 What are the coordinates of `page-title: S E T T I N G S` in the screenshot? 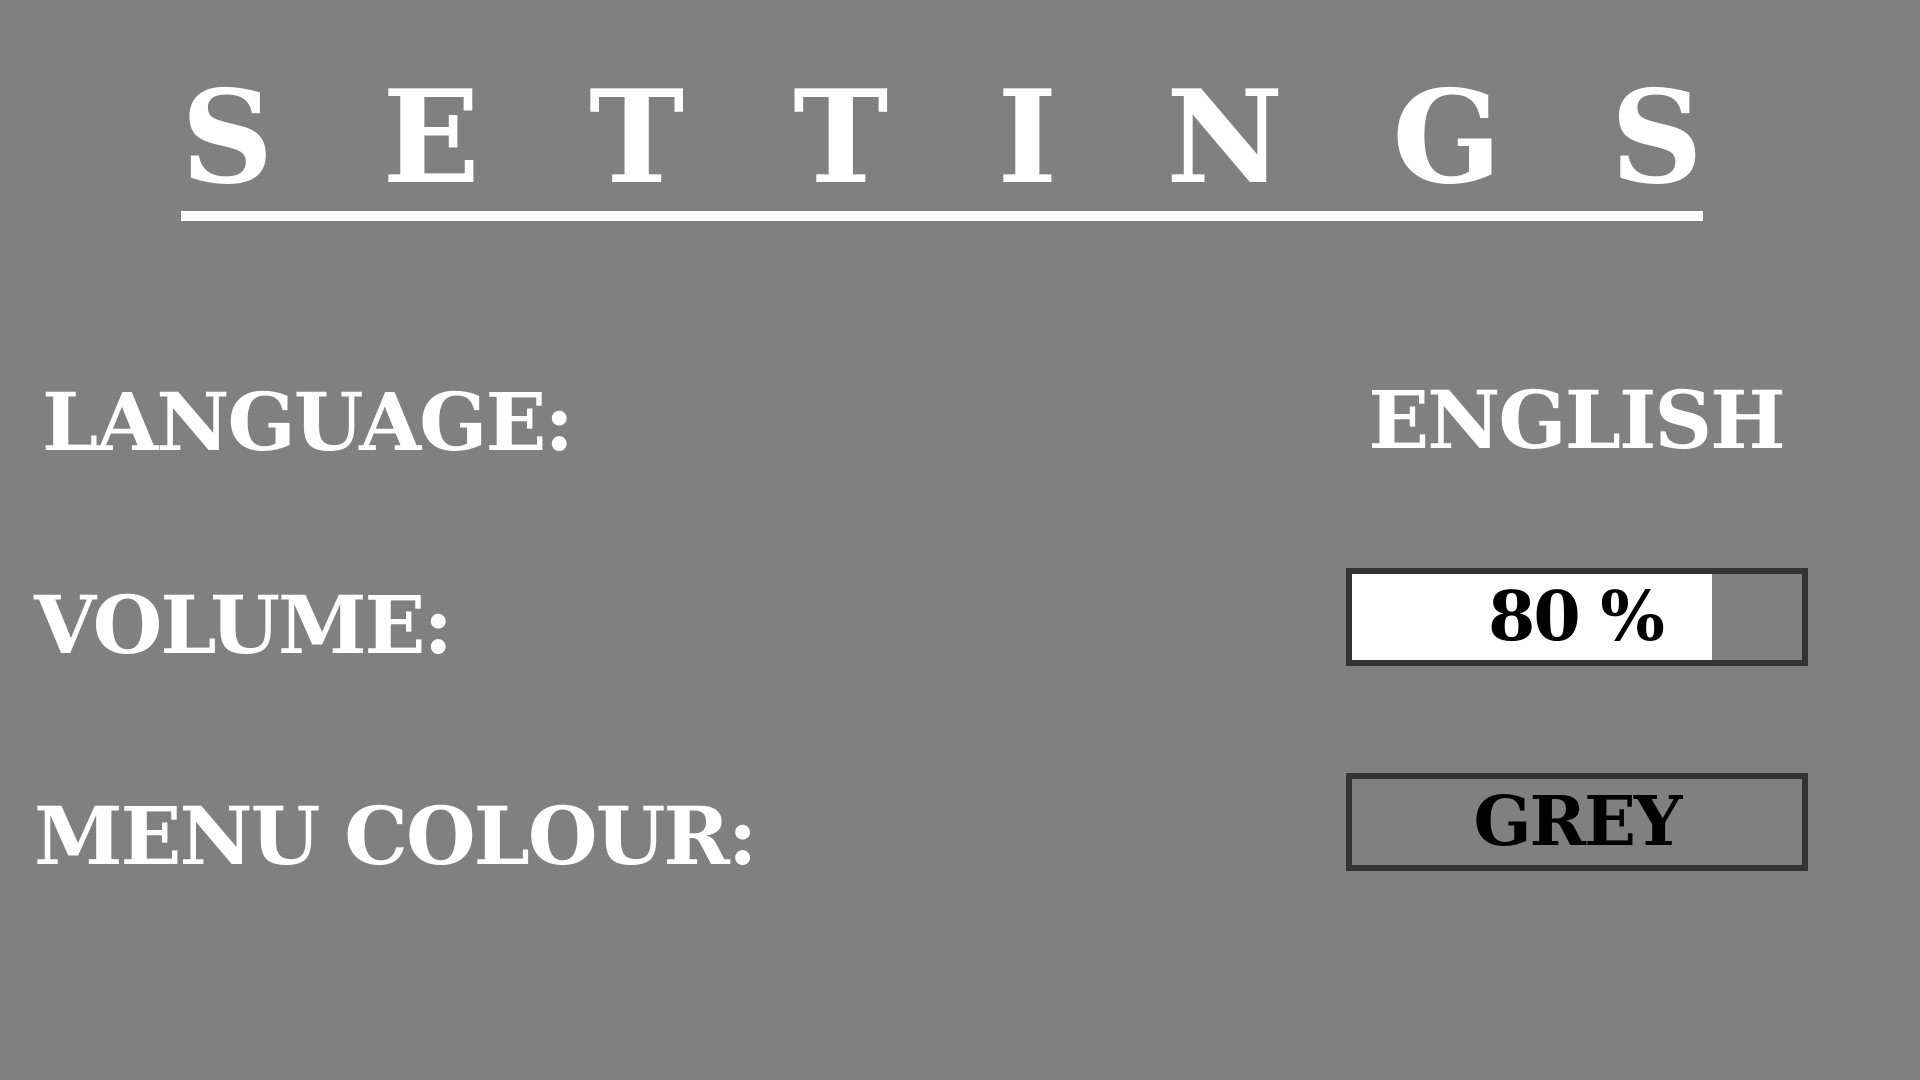 It's located at (942, 137).